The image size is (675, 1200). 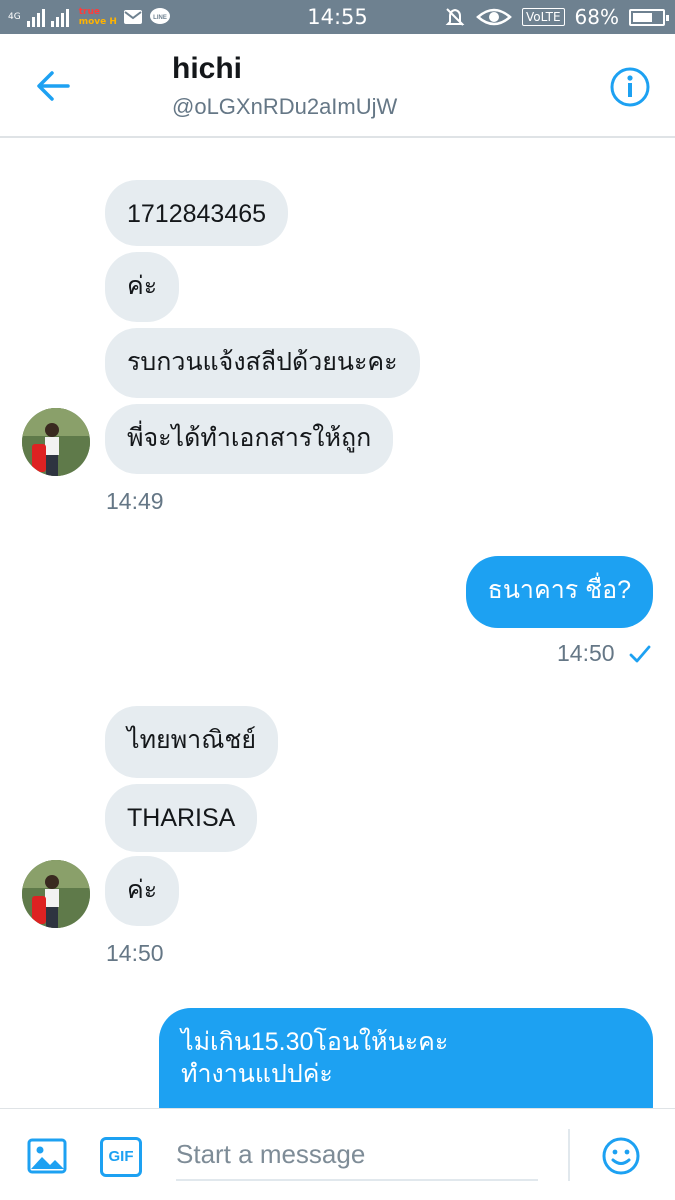 I want to click on message-bubble-outgoing: ไม่เกิน15.30โอนให้นะคะ ทำงานแปปค่ะ, so click(x=406, y=1059).